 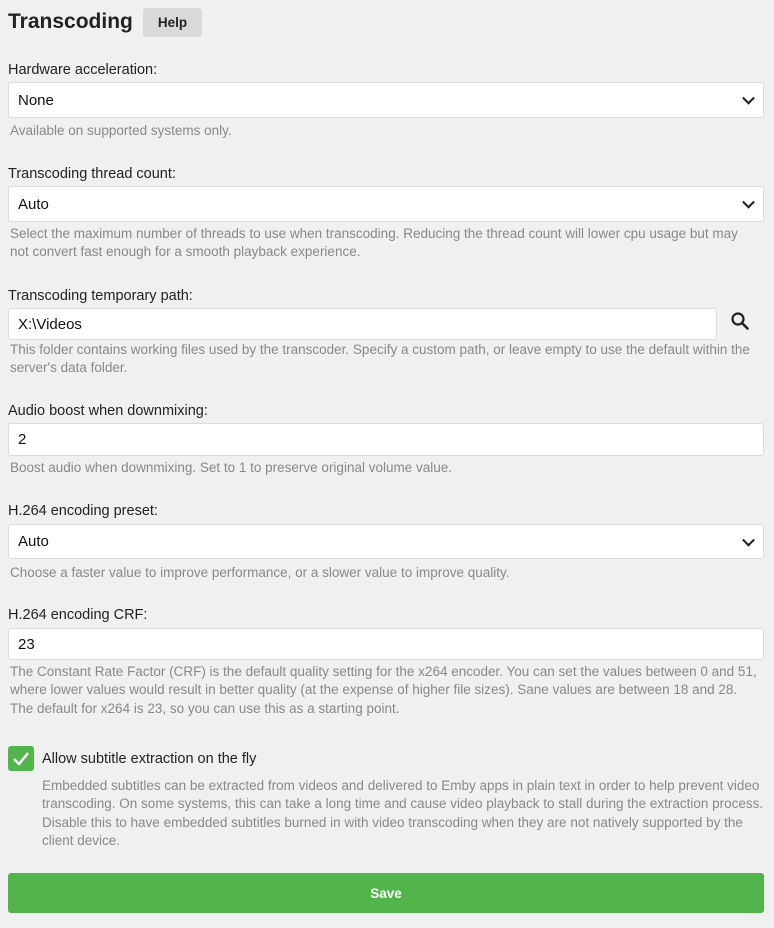 What do you see at coordinates (149, 759) in the screenshot?
I see `subtitle-extraction-label: Allow subtitle extraction on the fly` at bounding box center [149, 759].